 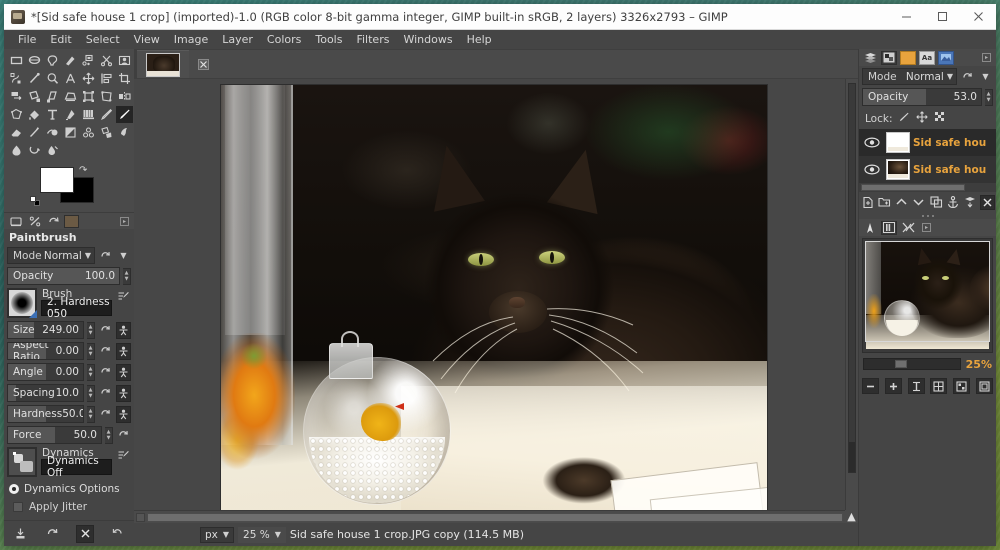 What do you see at coordinates (70, 96) in the screenshot?
I see `perspective-icon` at bounding box center [70, 96].